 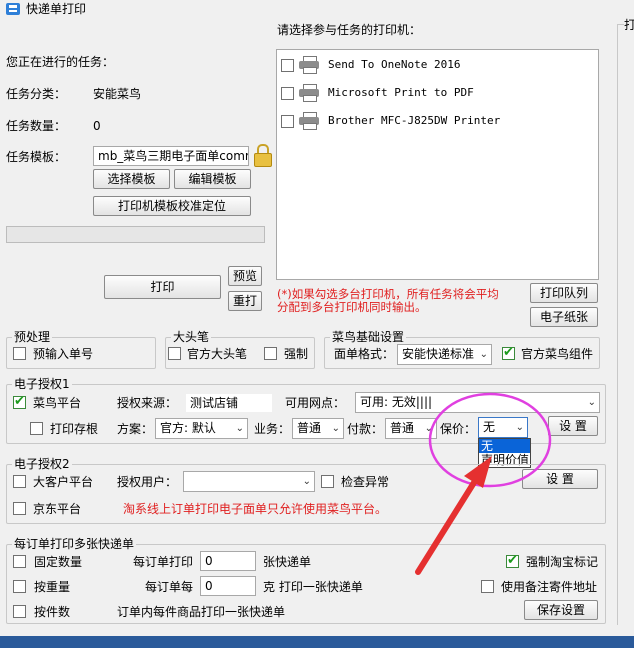 I want to click on highlight-ellipse, so click(x=490, y=440).